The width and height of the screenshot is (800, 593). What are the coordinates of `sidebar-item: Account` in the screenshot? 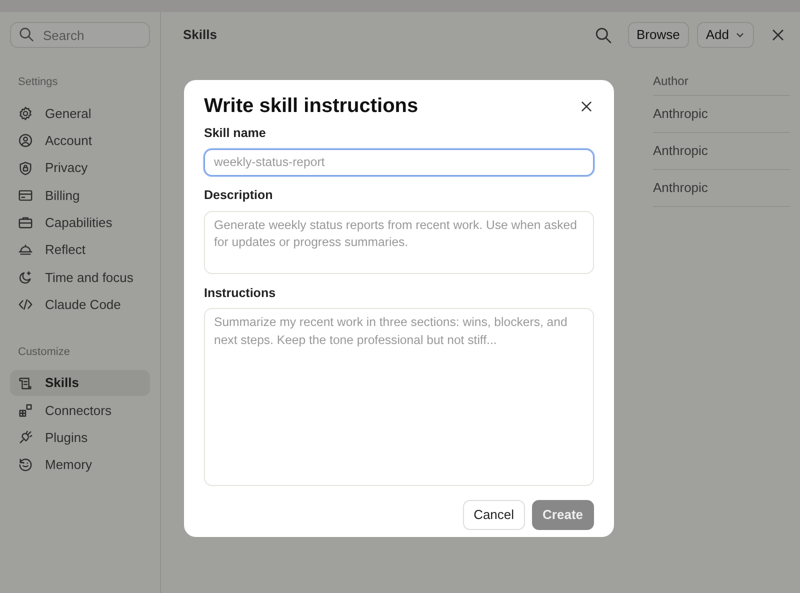 It's located at (80, 141).